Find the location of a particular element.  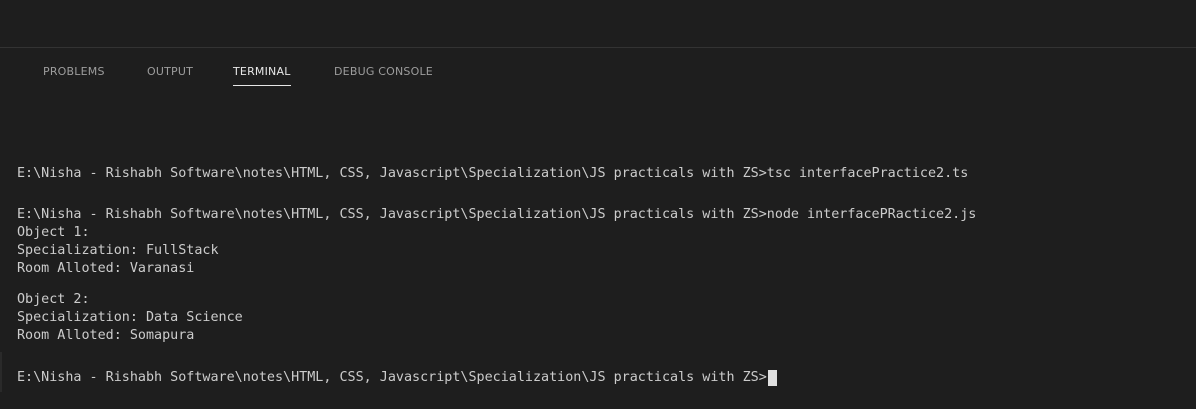

terminal-line: Specialization: Data Science is located at coordinates (130, 317).